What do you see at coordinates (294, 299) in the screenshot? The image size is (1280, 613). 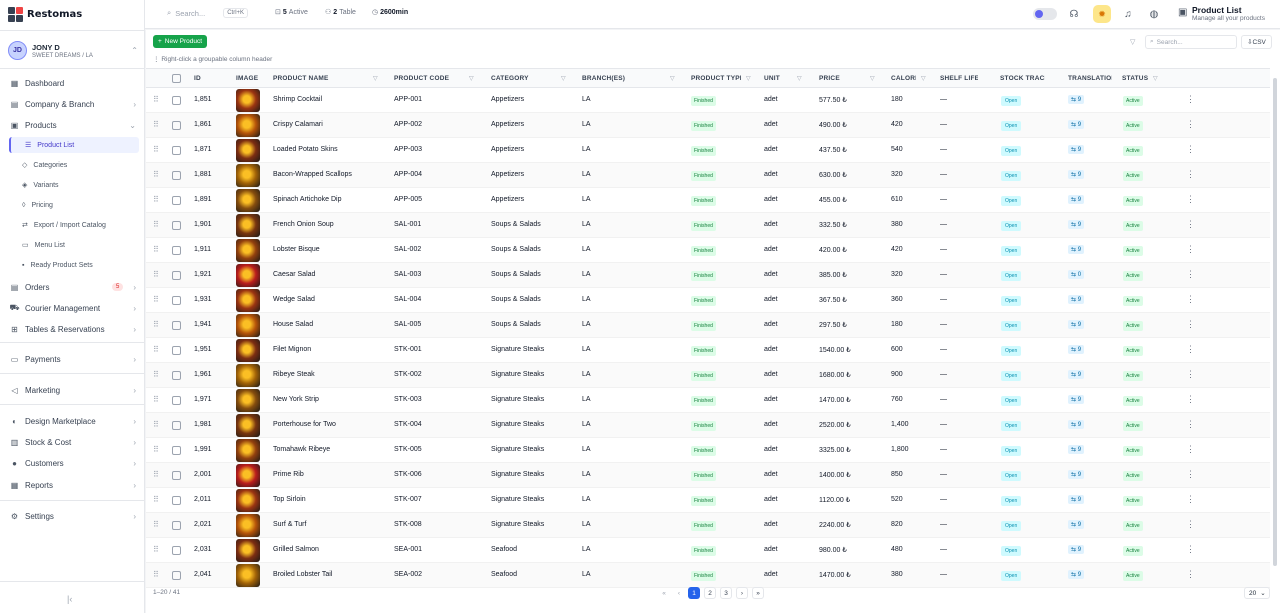 I see `cell-name: Wedge Salad` at bounding box center [294, 299].